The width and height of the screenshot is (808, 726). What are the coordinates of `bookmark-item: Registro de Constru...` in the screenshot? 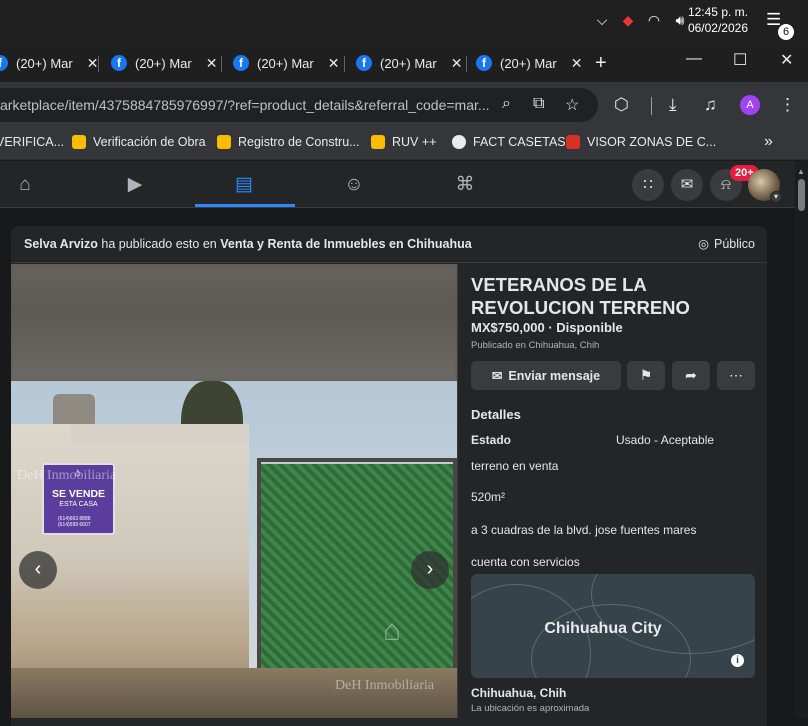 It's located at (288, 142).